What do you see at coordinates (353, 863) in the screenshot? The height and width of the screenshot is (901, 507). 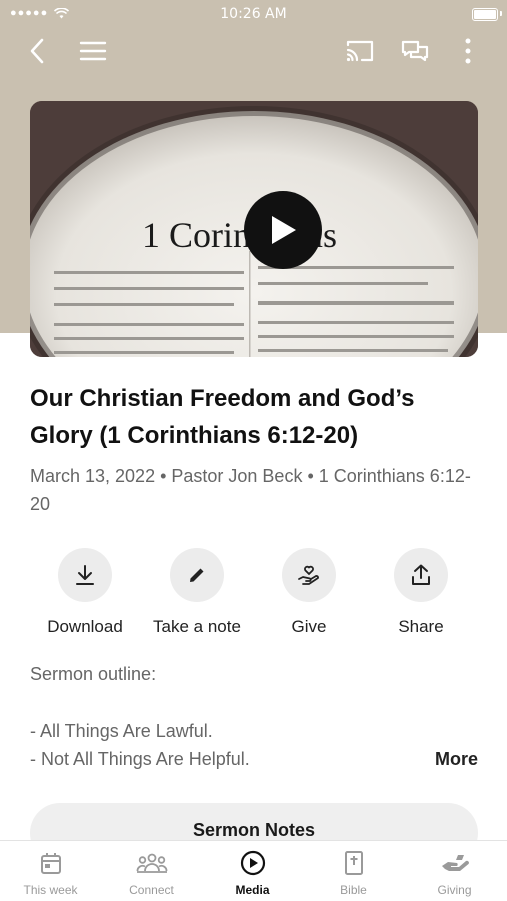 I see `bible-icon` at bounding box center [353, 863].